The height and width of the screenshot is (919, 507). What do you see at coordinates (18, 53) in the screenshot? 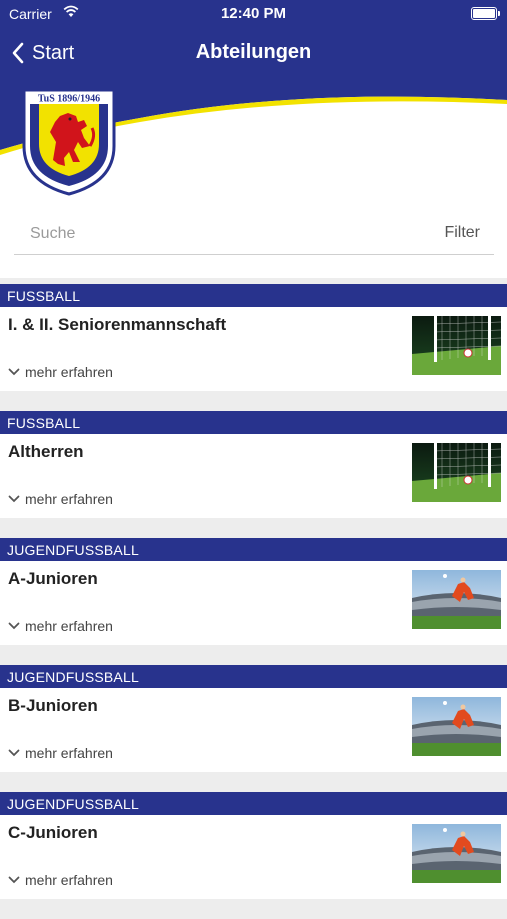
I see `chevron-left-icon` at bounding box center [18, 53].